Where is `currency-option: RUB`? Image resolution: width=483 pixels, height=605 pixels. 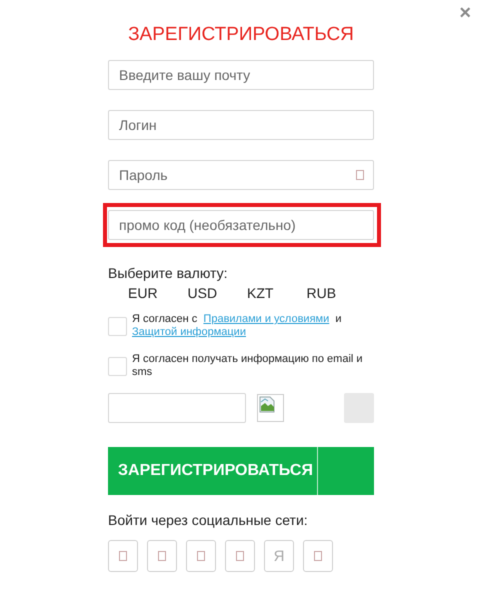
currency-option: RUB is located at coordinates (336, 293).